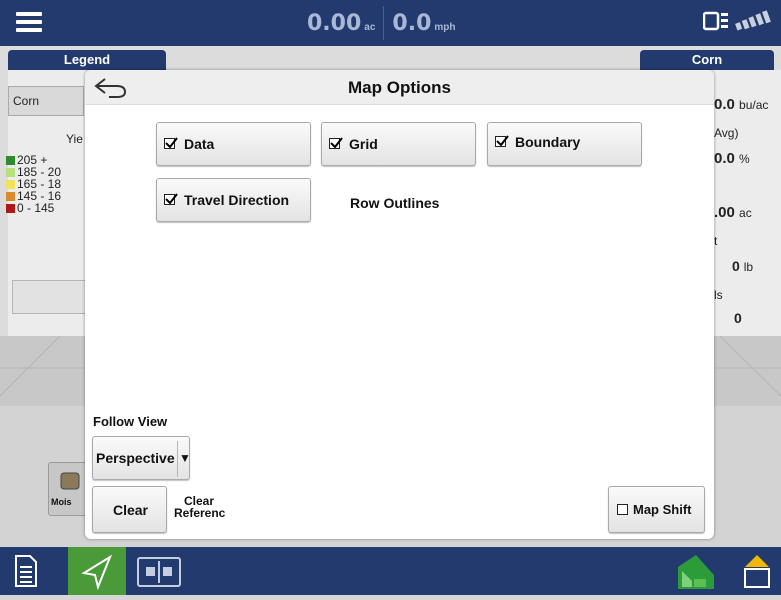 Image resolution: width=781 pixels, height=600 pixels. What do you see at coordinates (171, 143) in the screenshot?
I see `data-checkbox` at bounding box center [171, 143].